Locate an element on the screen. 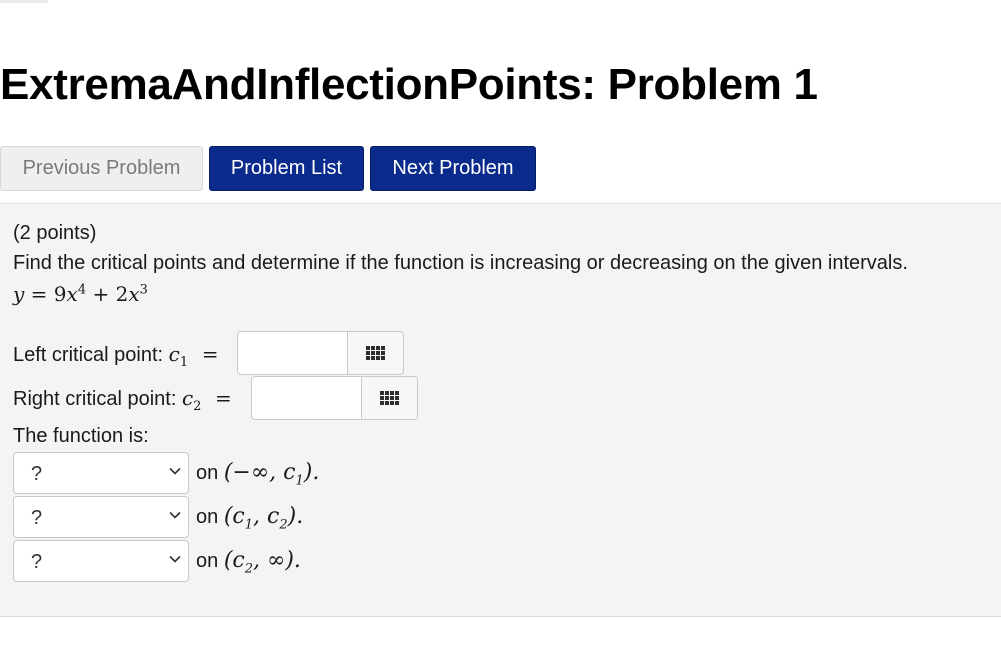 Image resolution: width=1001 pixels, height=645 pixels. interval-2-description: on (c1, c2). is located at coordinates (249, 518).